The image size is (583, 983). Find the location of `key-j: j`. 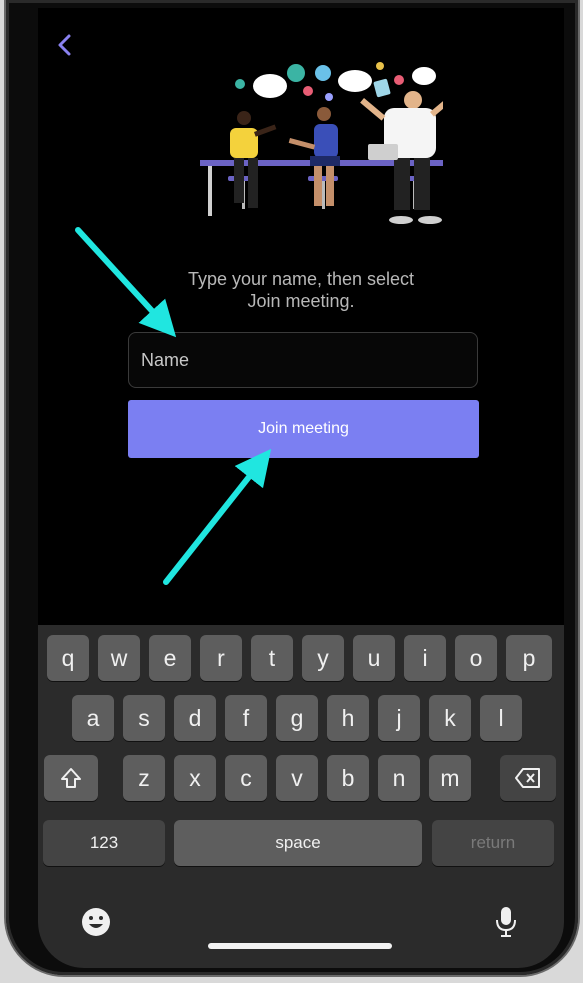

key-j: j is located at coordinates (399, 718).